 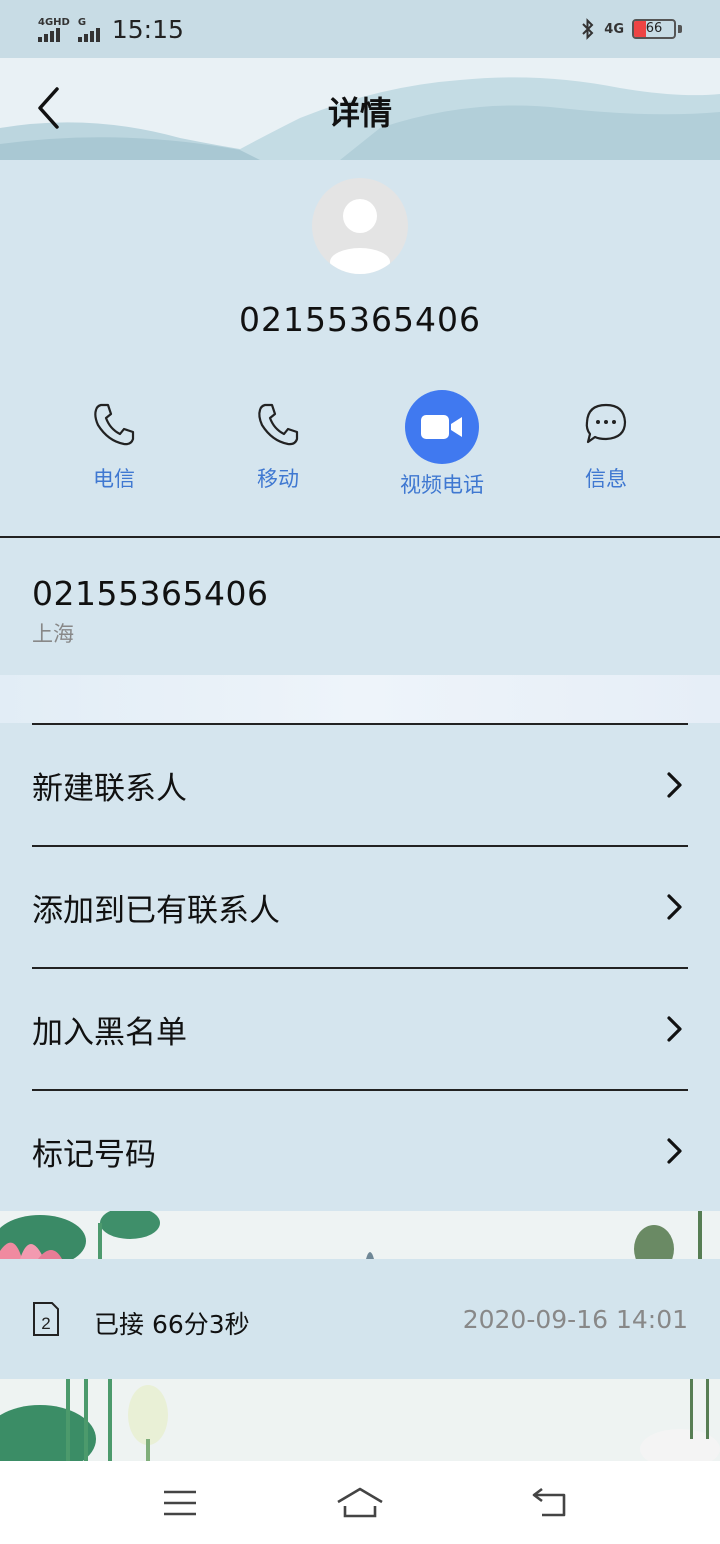 I want to click on navigation-bar, so click(x=360, y=1502).